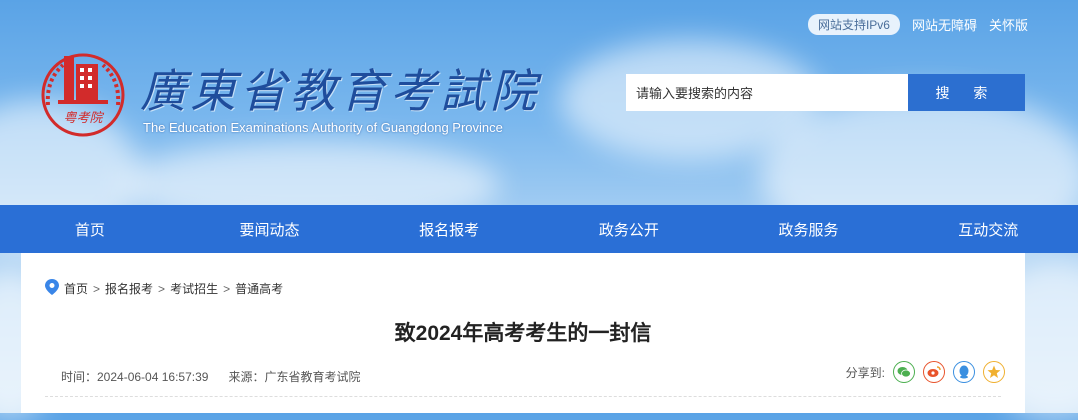 The image size is (1078, 420). What do you see at coordinates (52, 288) in the screenshot?
I see `location-pin-icon` at bounding box center [52, 288].